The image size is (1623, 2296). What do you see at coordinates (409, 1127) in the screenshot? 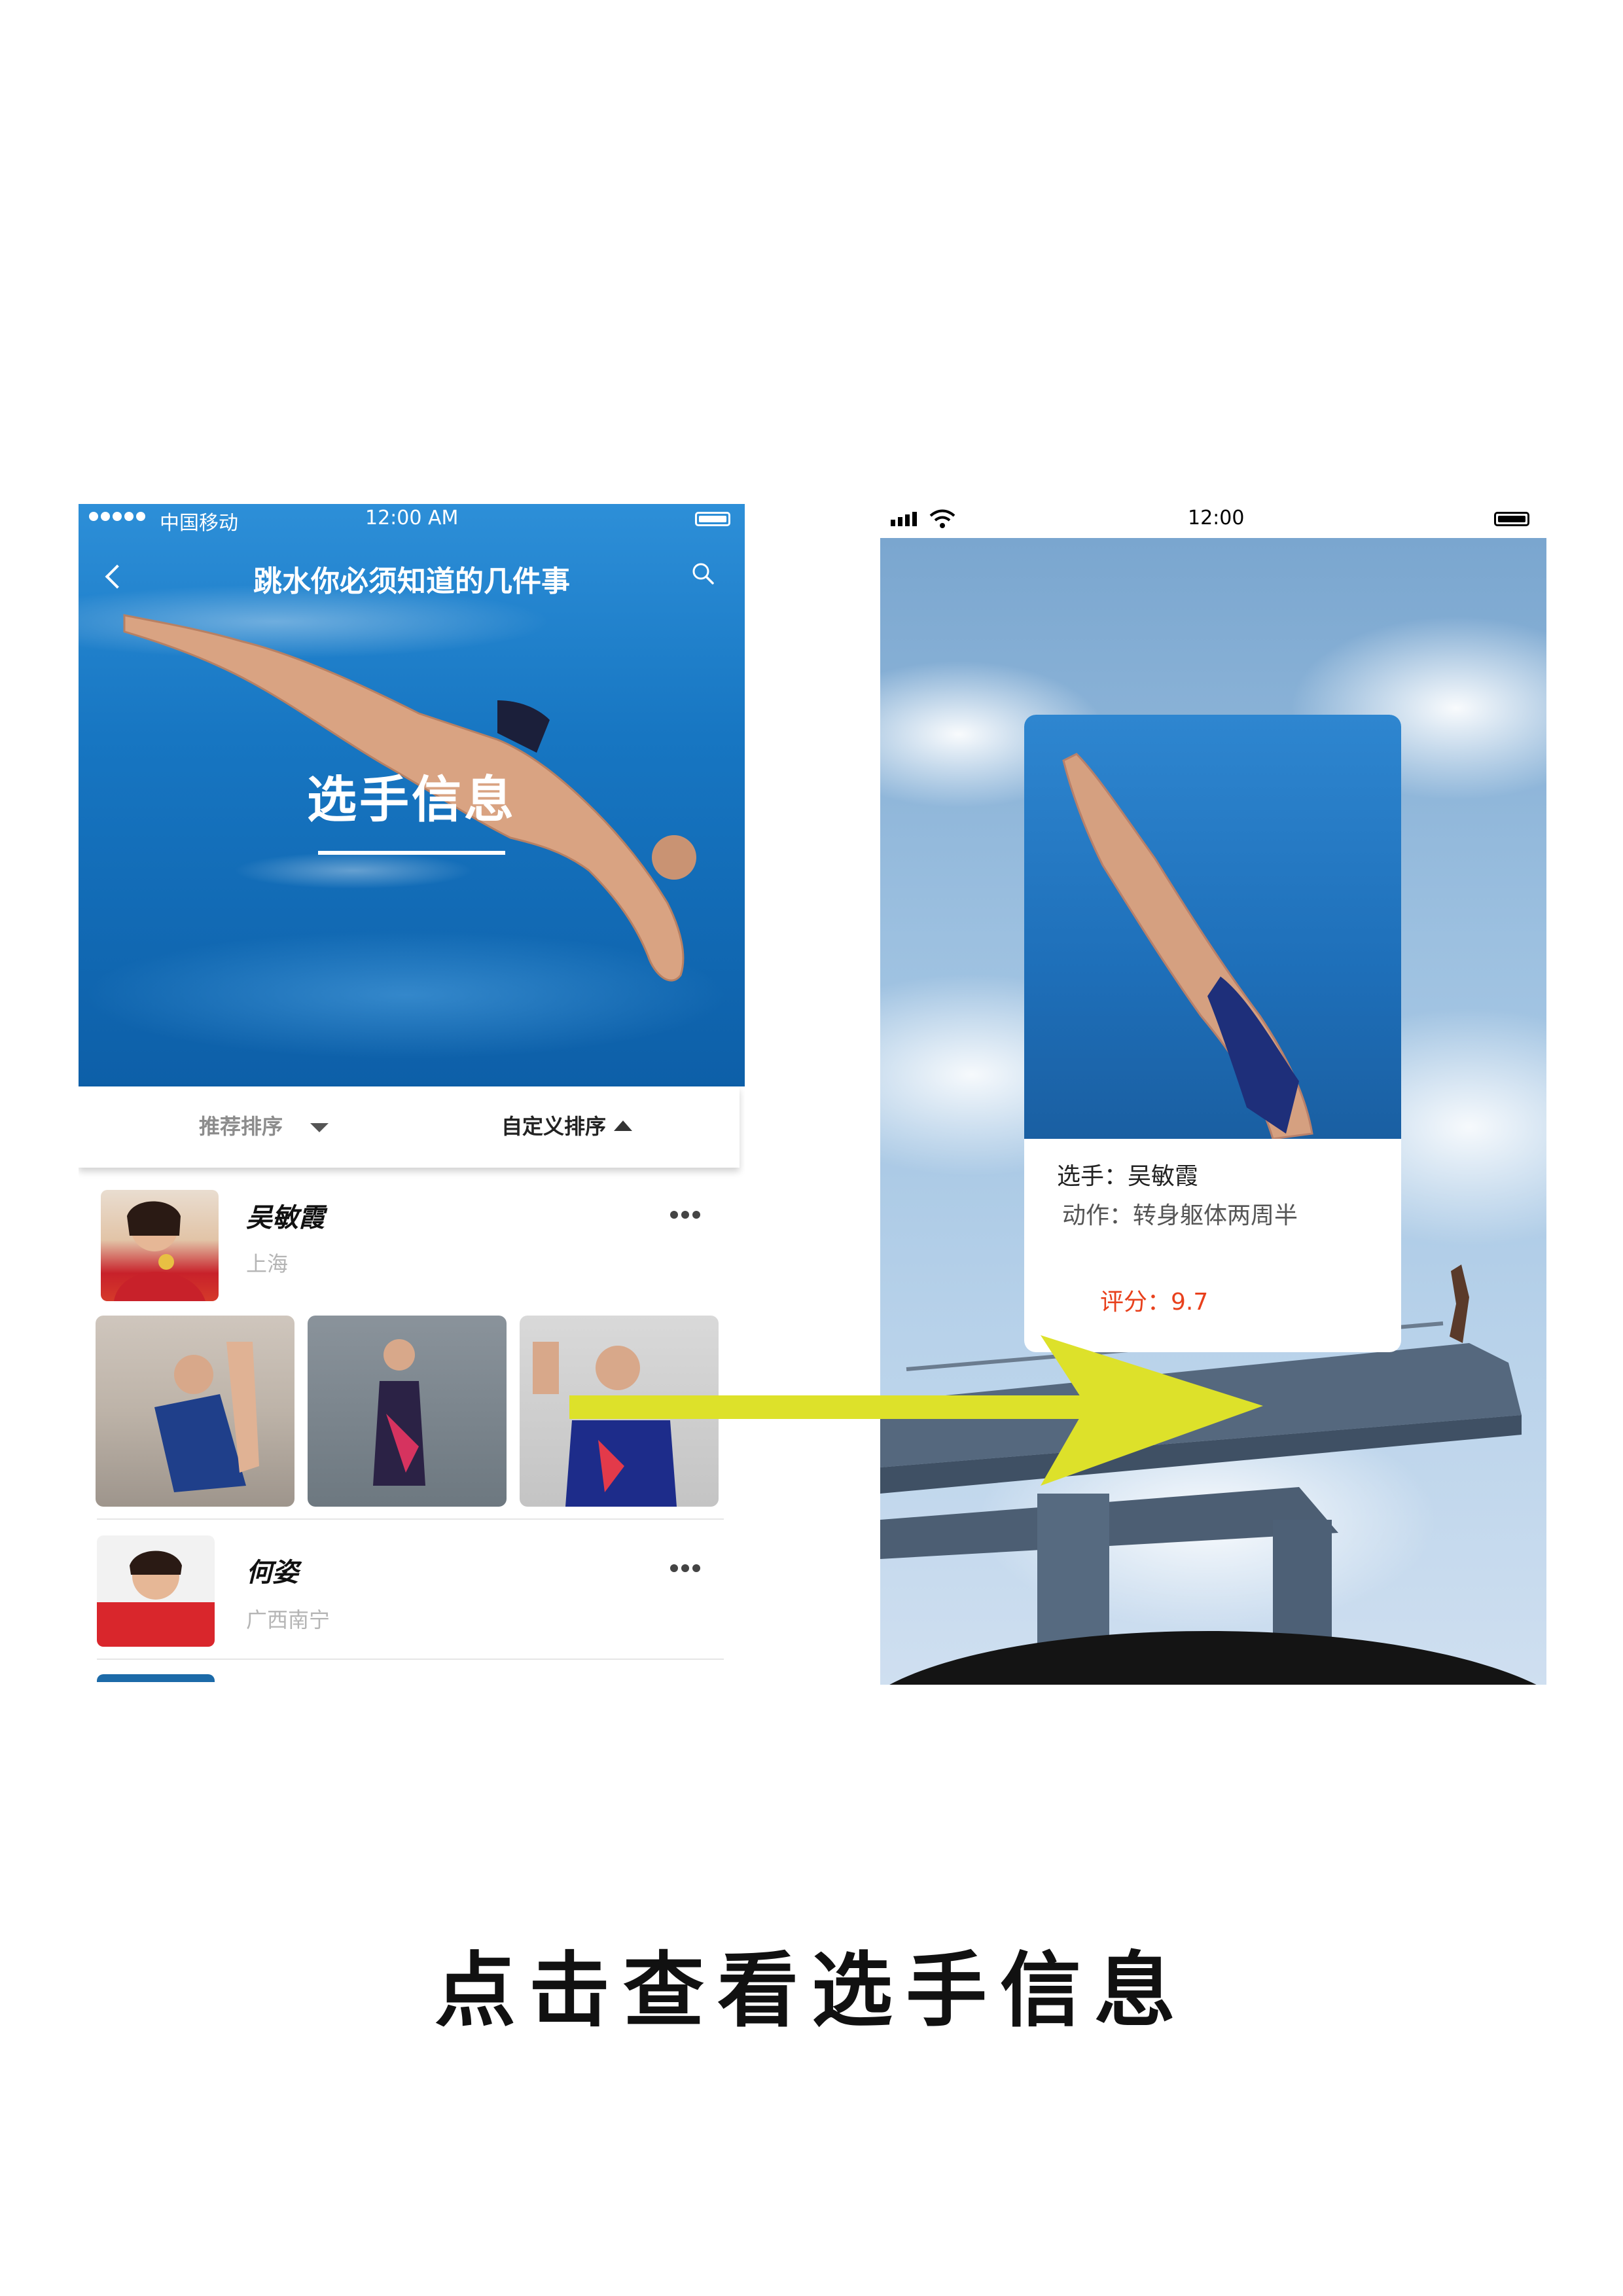
I see `sort-bar: 推荐排序 自定义排序` at bounding box center [409, 1127].